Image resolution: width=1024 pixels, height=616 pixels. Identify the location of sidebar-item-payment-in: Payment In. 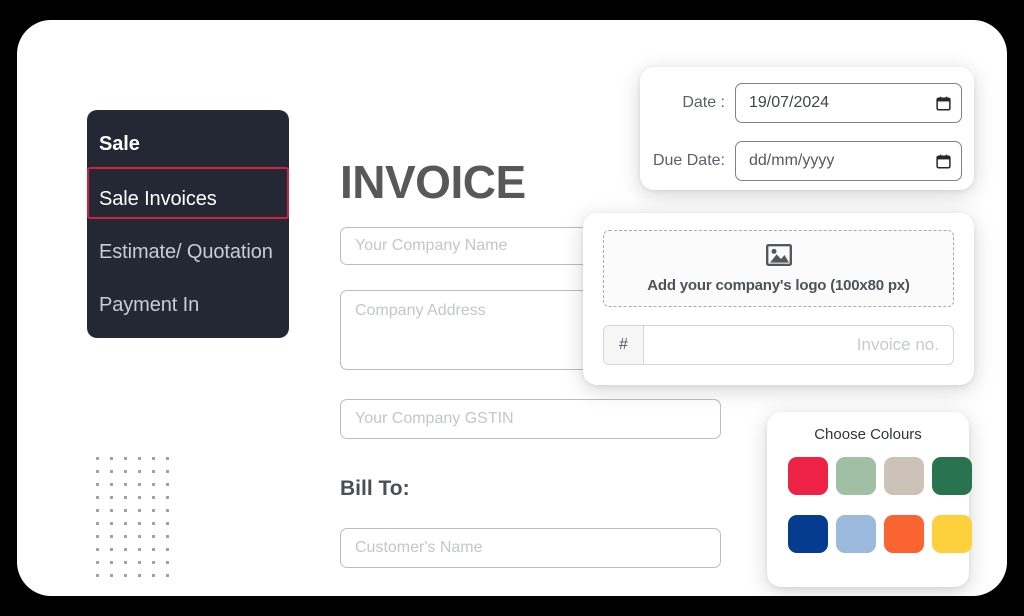
(188, 305).